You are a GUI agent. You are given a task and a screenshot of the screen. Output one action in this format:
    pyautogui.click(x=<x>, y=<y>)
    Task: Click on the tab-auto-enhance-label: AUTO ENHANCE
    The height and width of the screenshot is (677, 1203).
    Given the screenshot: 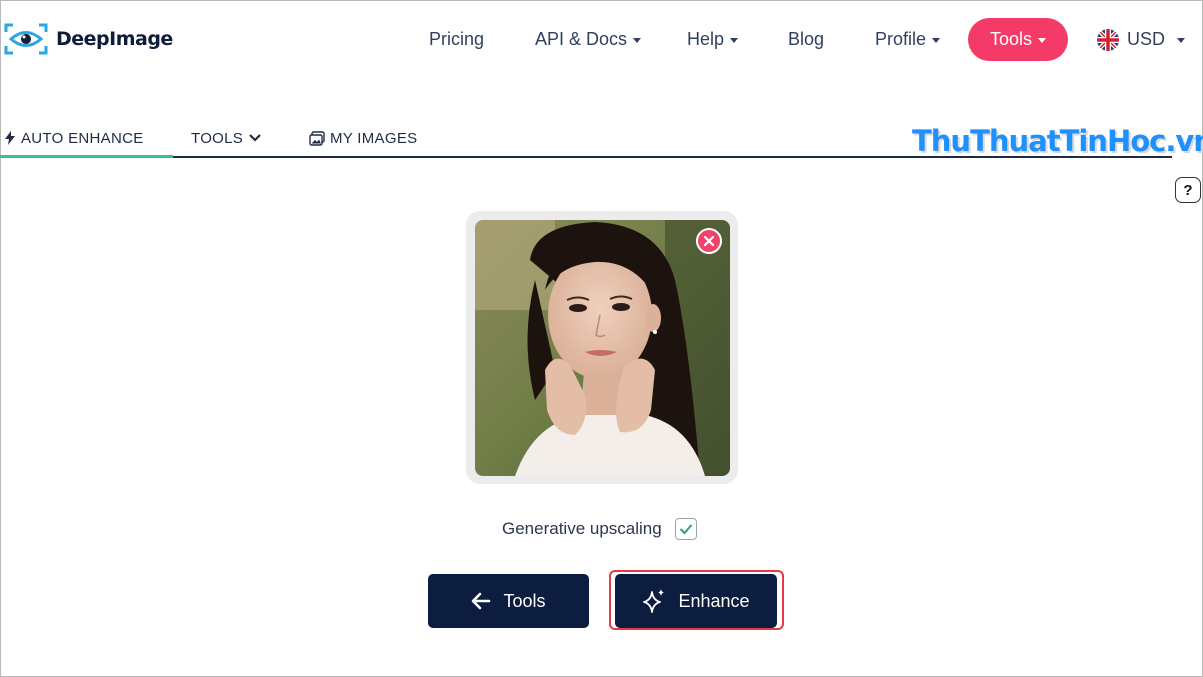 What is the action you would take?
    pyautogui.click(x=82, y=138)
    